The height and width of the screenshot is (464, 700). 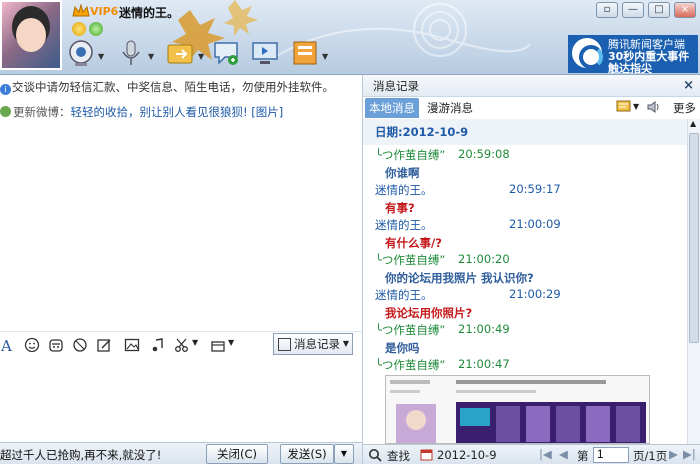 I want to click on message-body: 是你吗, so click(x=402, y=348).